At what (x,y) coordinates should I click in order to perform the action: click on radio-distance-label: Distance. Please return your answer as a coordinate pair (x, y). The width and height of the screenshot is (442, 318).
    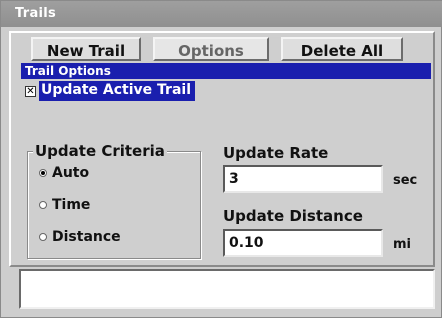
    Looking at the image, I should click on (86, 237).